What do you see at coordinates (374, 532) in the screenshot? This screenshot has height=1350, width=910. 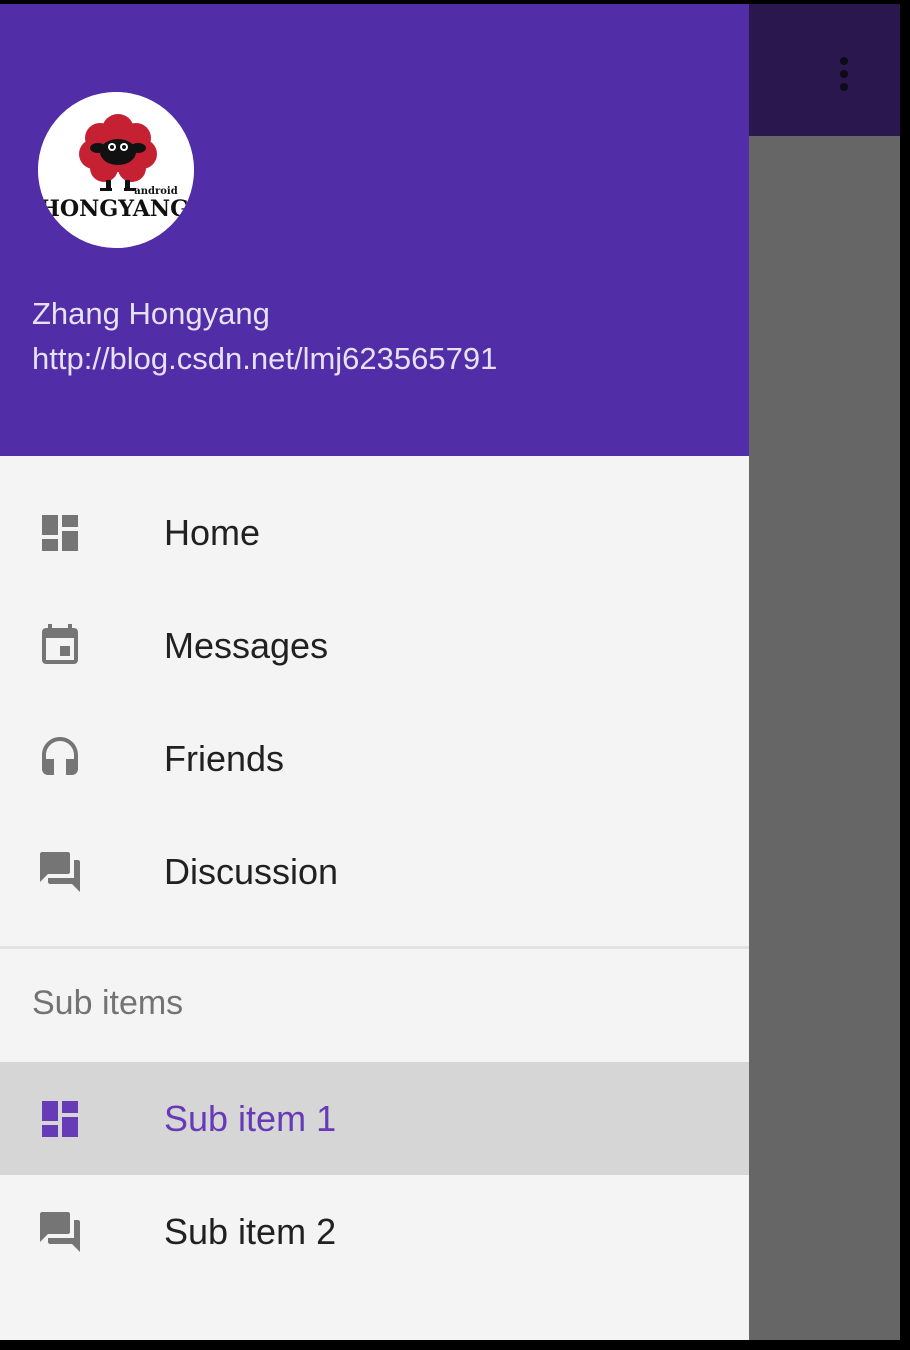 I see `menu-item-home: Home` at bounding box center [374, 532].